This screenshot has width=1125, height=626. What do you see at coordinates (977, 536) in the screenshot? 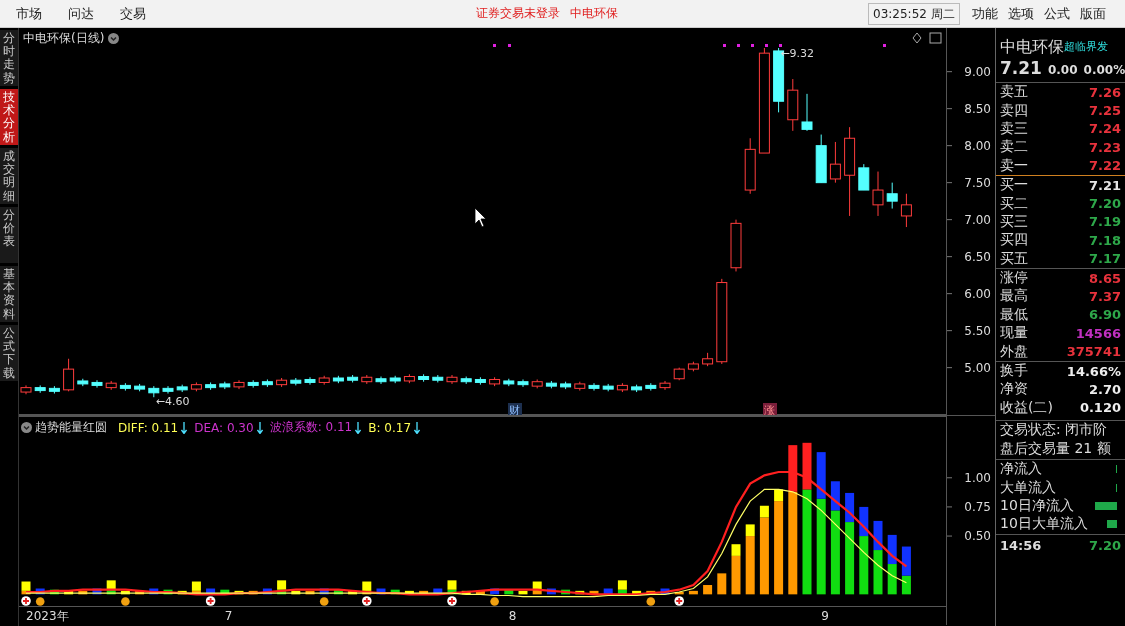
I see `indicator-axis-label: 0.50` at bounding box center [977, 536].